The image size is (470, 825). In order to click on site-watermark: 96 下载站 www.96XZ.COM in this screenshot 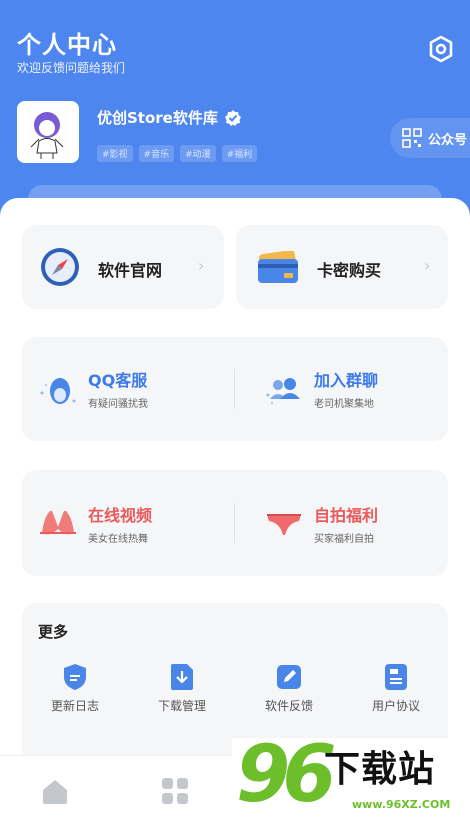, I will do `click(351, 777)`.